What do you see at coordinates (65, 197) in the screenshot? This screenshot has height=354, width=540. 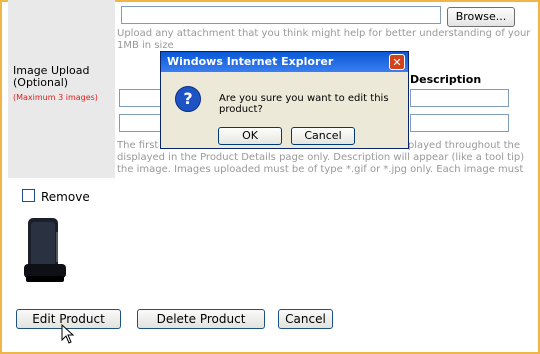 I see `remove-label: Remove` at bounding box center [65, 197].